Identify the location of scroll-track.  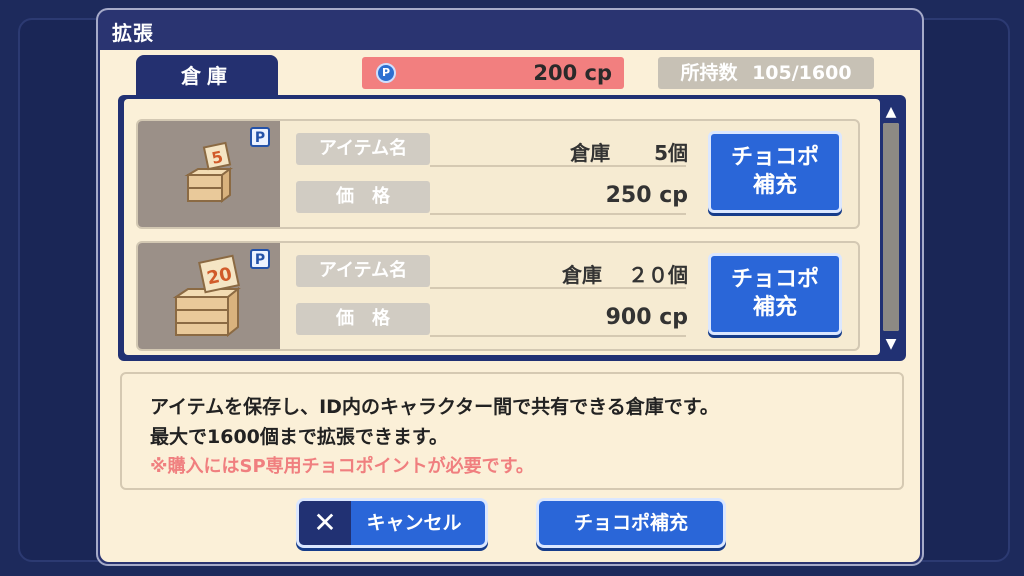
(891, 227).